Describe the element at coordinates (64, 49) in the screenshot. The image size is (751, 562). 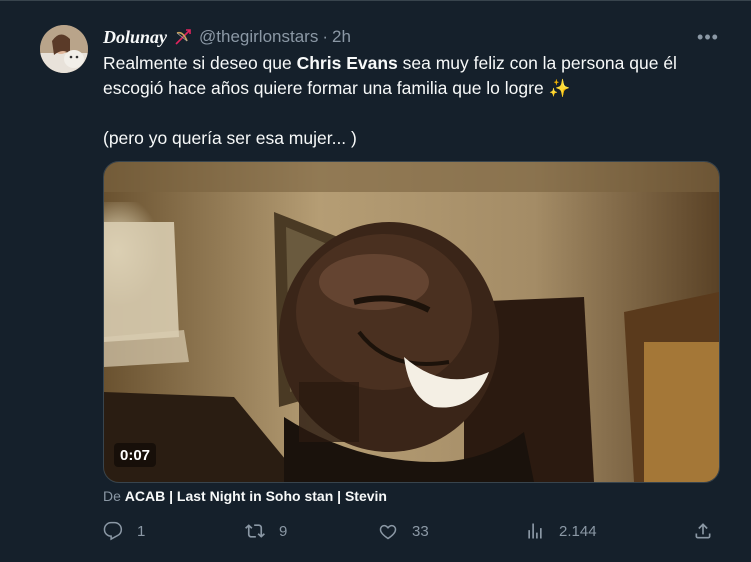
I see `avatar` at that location.